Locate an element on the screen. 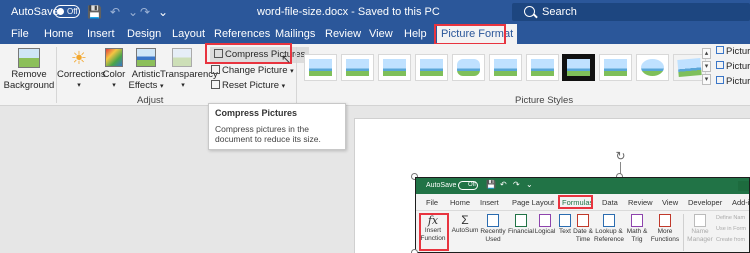  excel-name-manager-label-2: Manager is located at coordinates (700, 239).